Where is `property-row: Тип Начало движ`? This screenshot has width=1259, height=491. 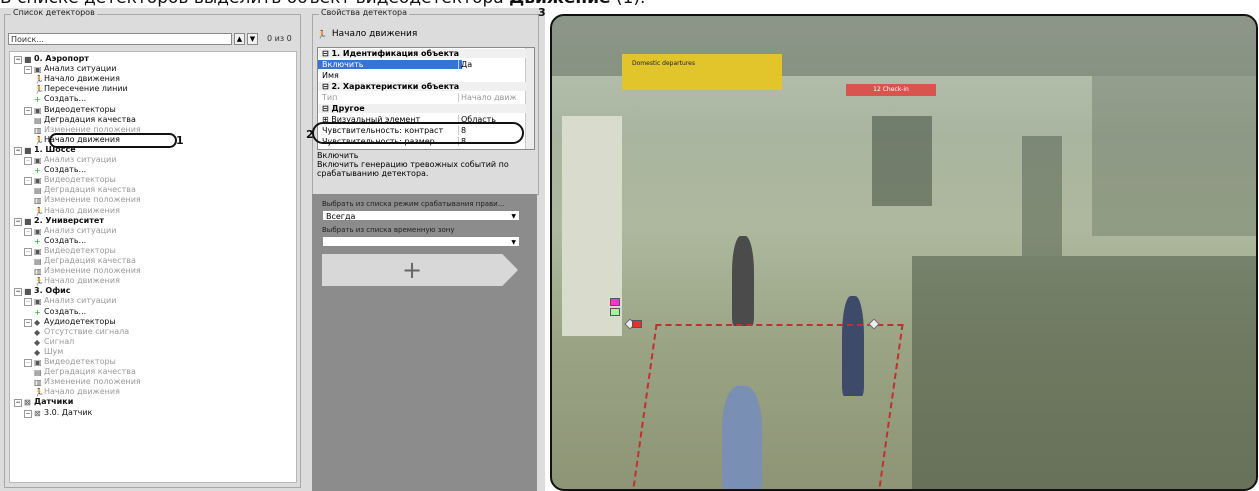 property-row: Тип Начало движ is located at coordinates (422, 97).